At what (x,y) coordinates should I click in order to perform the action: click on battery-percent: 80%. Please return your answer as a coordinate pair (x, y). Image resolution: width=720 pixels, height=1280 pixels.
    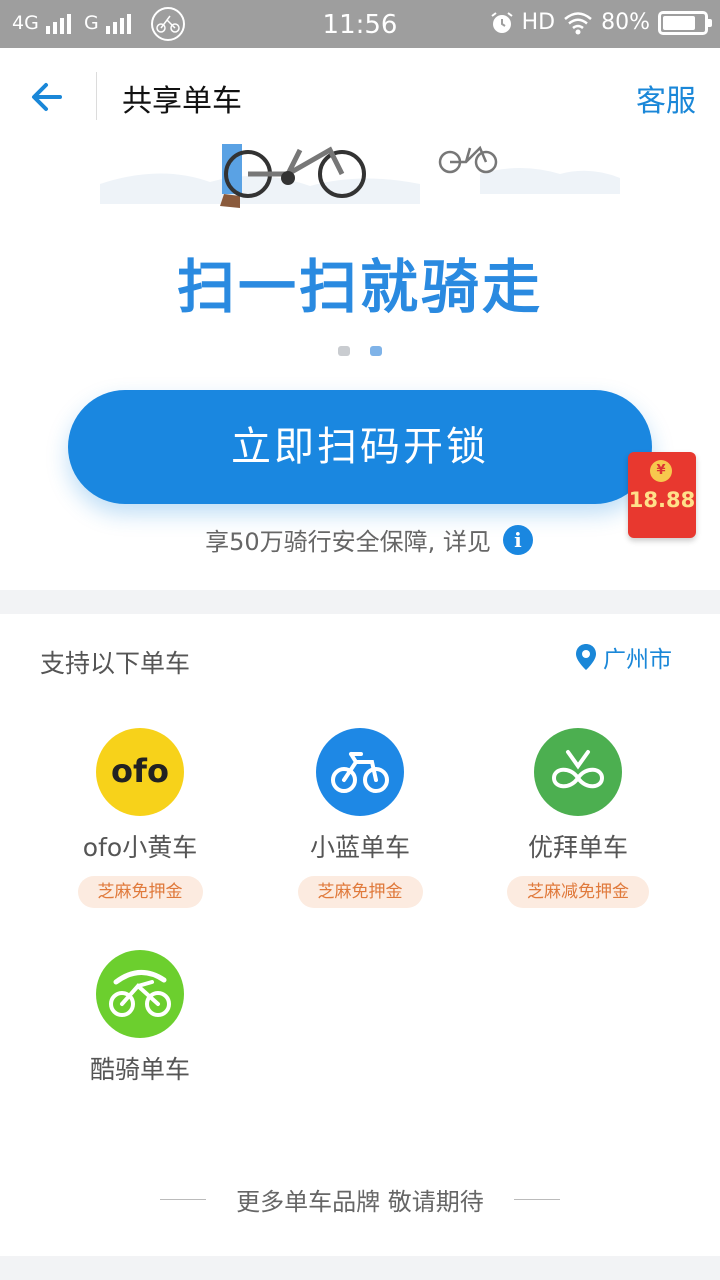
    Looking at the image, I should click on (625, 22).